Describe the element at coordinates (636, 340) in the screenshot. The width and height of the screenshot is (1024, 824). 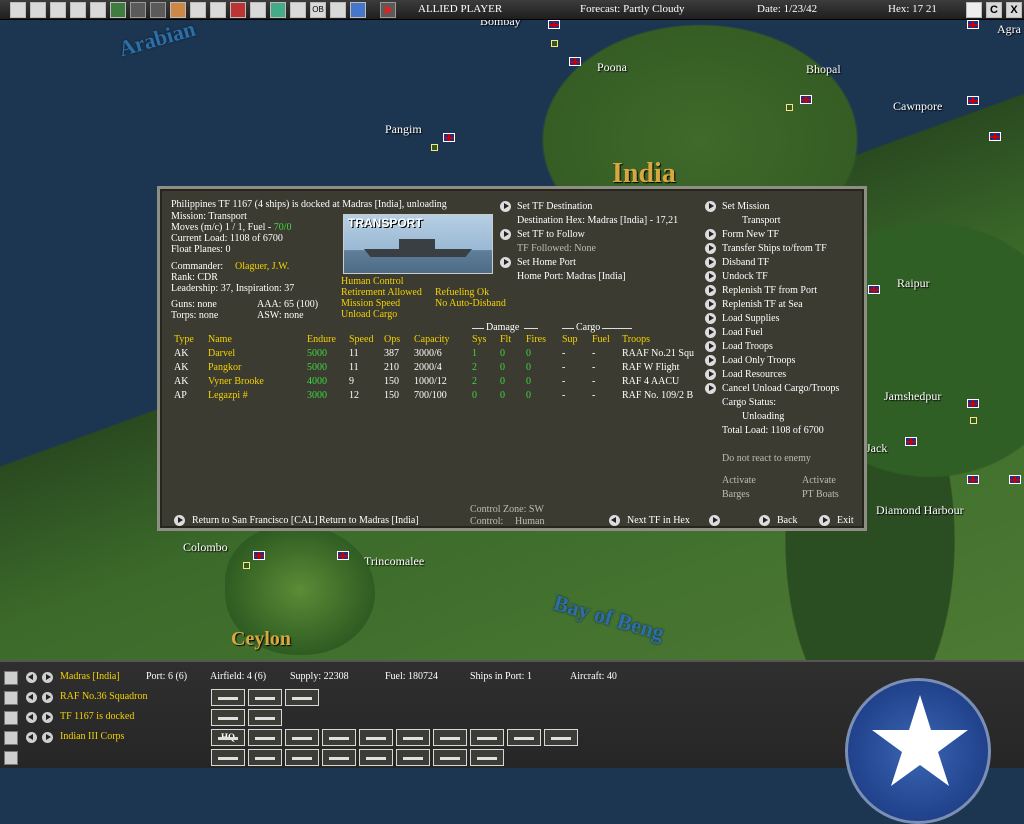
I see `header-col-troops: Troops` at that location.